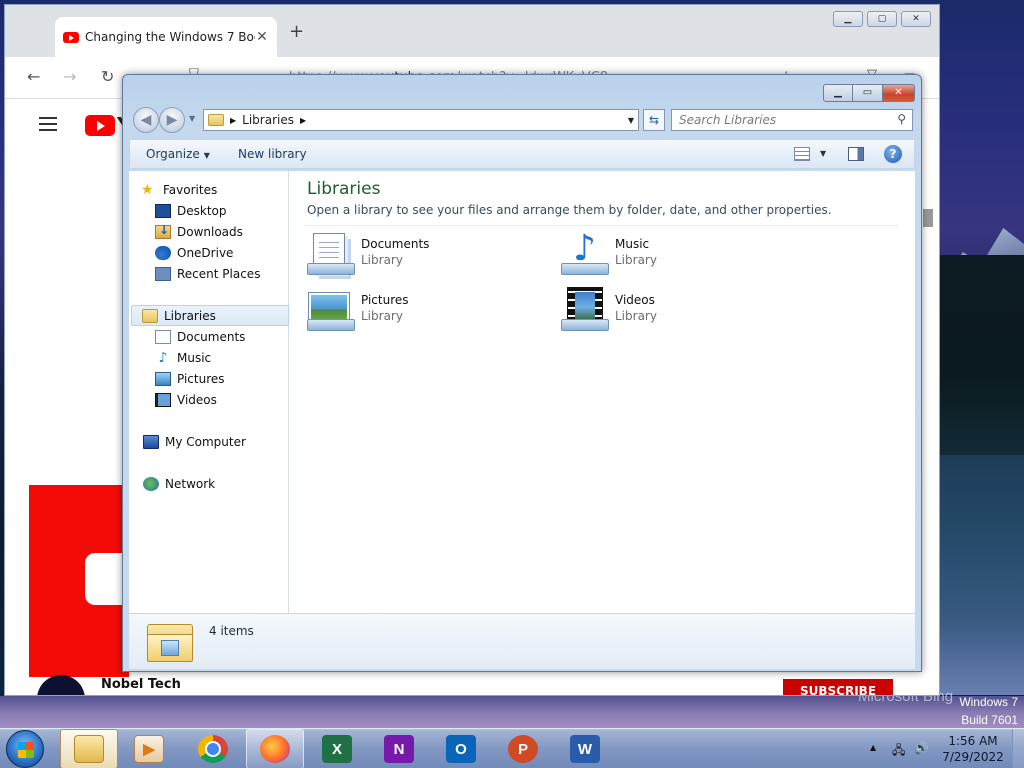  What do you see at coordinates (1018, 748) in the screenshot?
I see `show-desktop-button` at bounding box center [1018, 748].